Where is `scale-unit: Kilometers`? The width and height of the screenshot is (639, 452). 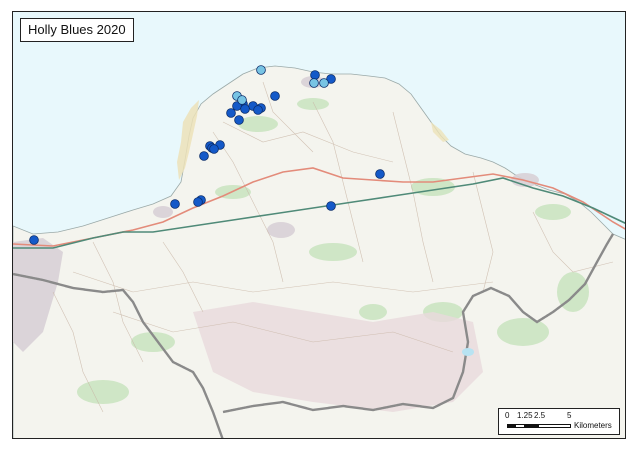
scale-unit: Kilometers is located at coordinates (593, 425).